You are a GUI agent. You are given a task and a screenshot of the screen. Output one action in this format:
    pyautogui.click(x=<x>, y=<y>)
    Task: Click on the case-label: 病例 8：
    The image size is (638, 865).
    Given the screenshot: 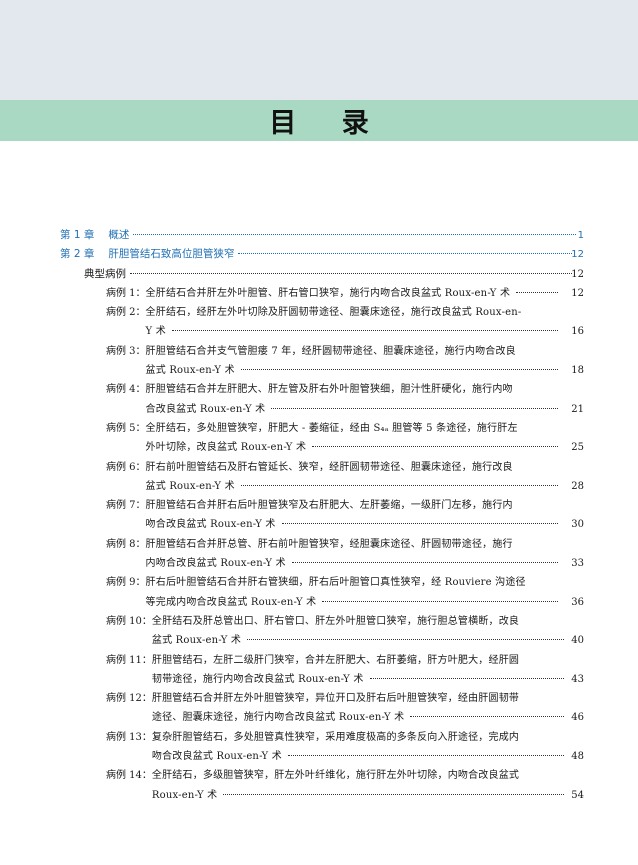 What is the action you would take?
    pyautogui.click(x=126, y=544)
    